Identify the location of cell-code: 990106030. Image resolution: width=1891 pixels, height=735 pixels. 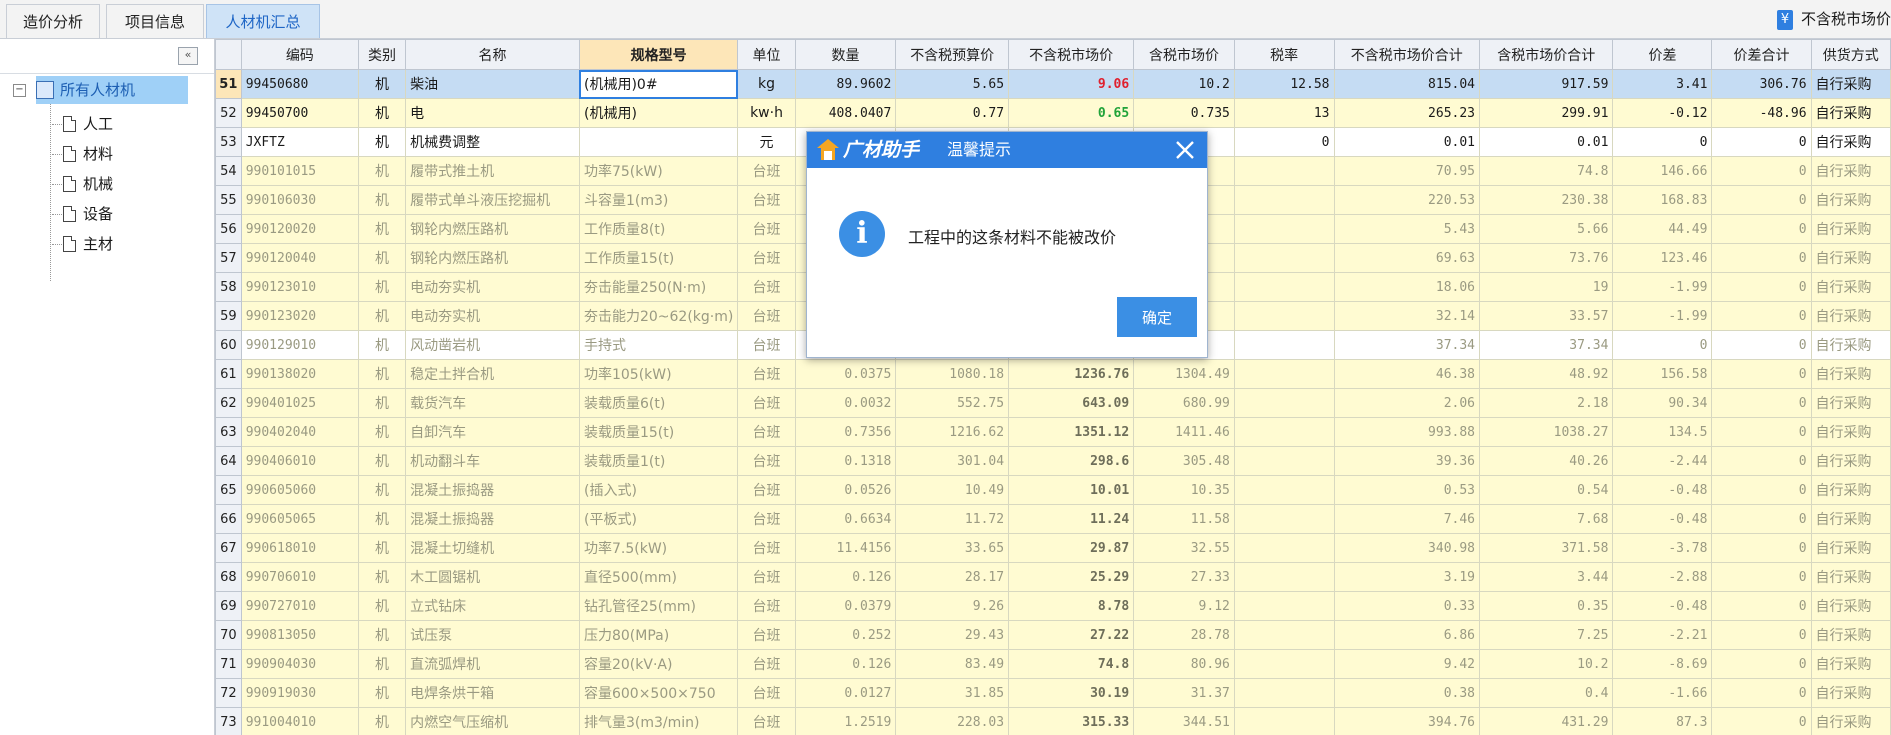
(299, 200).